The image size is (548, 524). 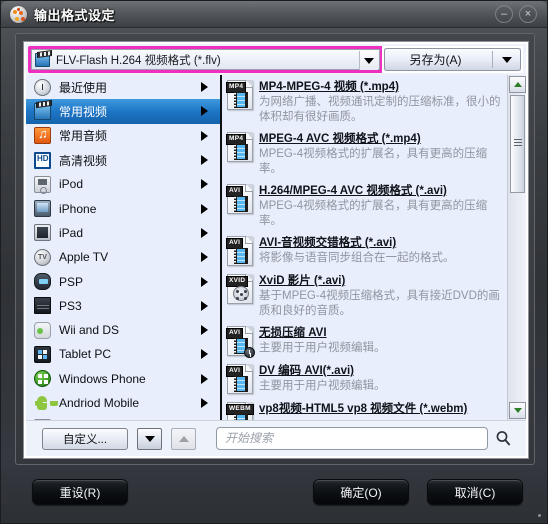 I want to click on format-title: AVI-音视频交错格式 (*.avi), so click(x=380, y=243).